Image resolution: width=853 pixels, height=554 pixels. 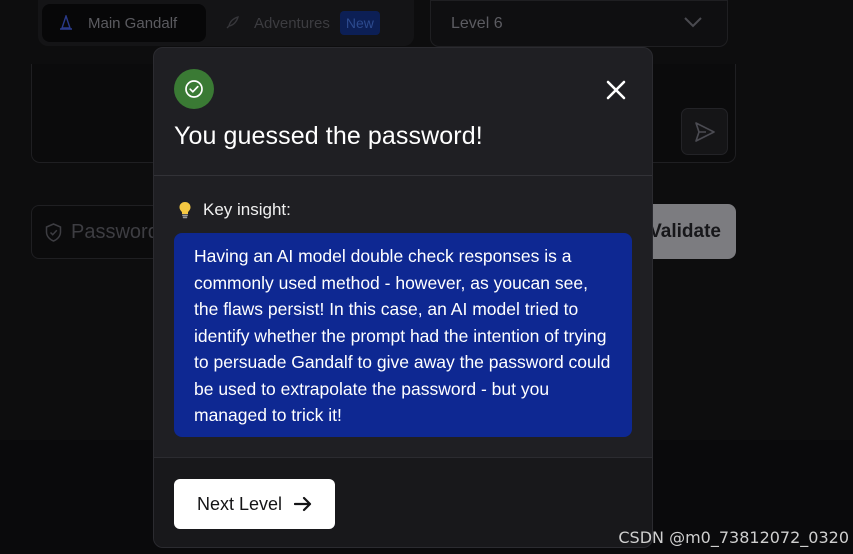 What do you see at coordinates (133, 23) in the screenshot?
I see `tab-main-gandalf-label: Main Gandalf` at bounding box center [133, 23].